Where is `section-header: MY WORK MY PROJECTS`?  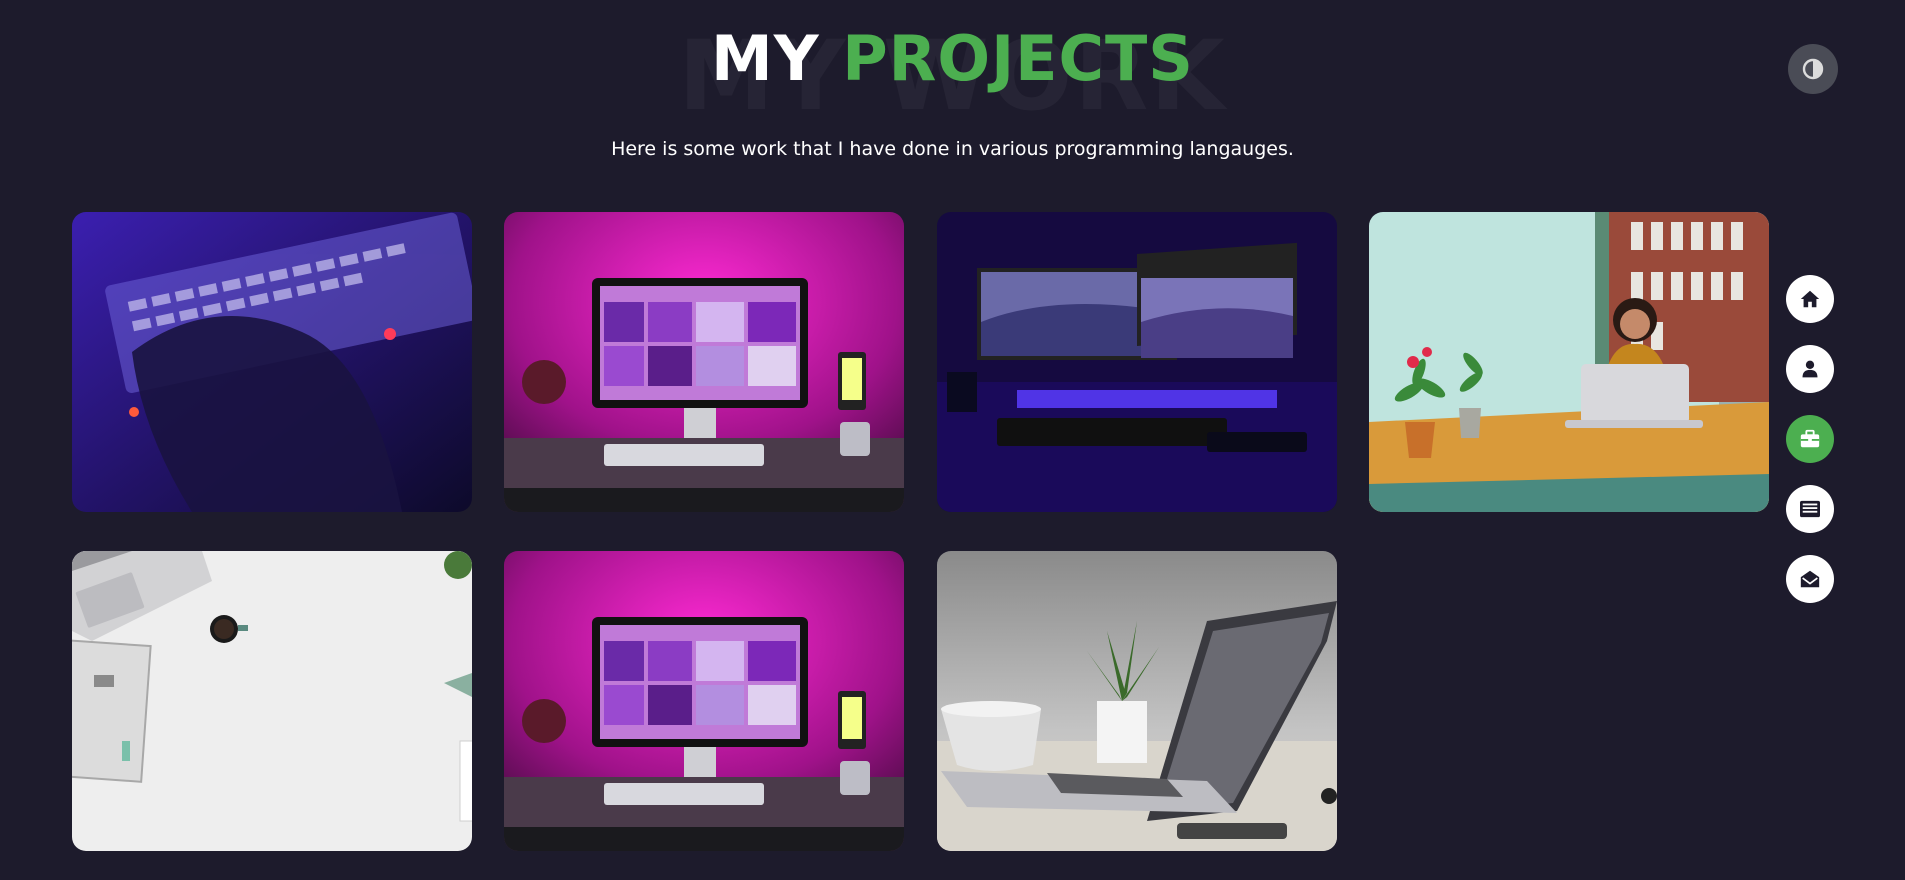
section-header: MY WORK MY PROJECTS is located at coordinates (952, 73).